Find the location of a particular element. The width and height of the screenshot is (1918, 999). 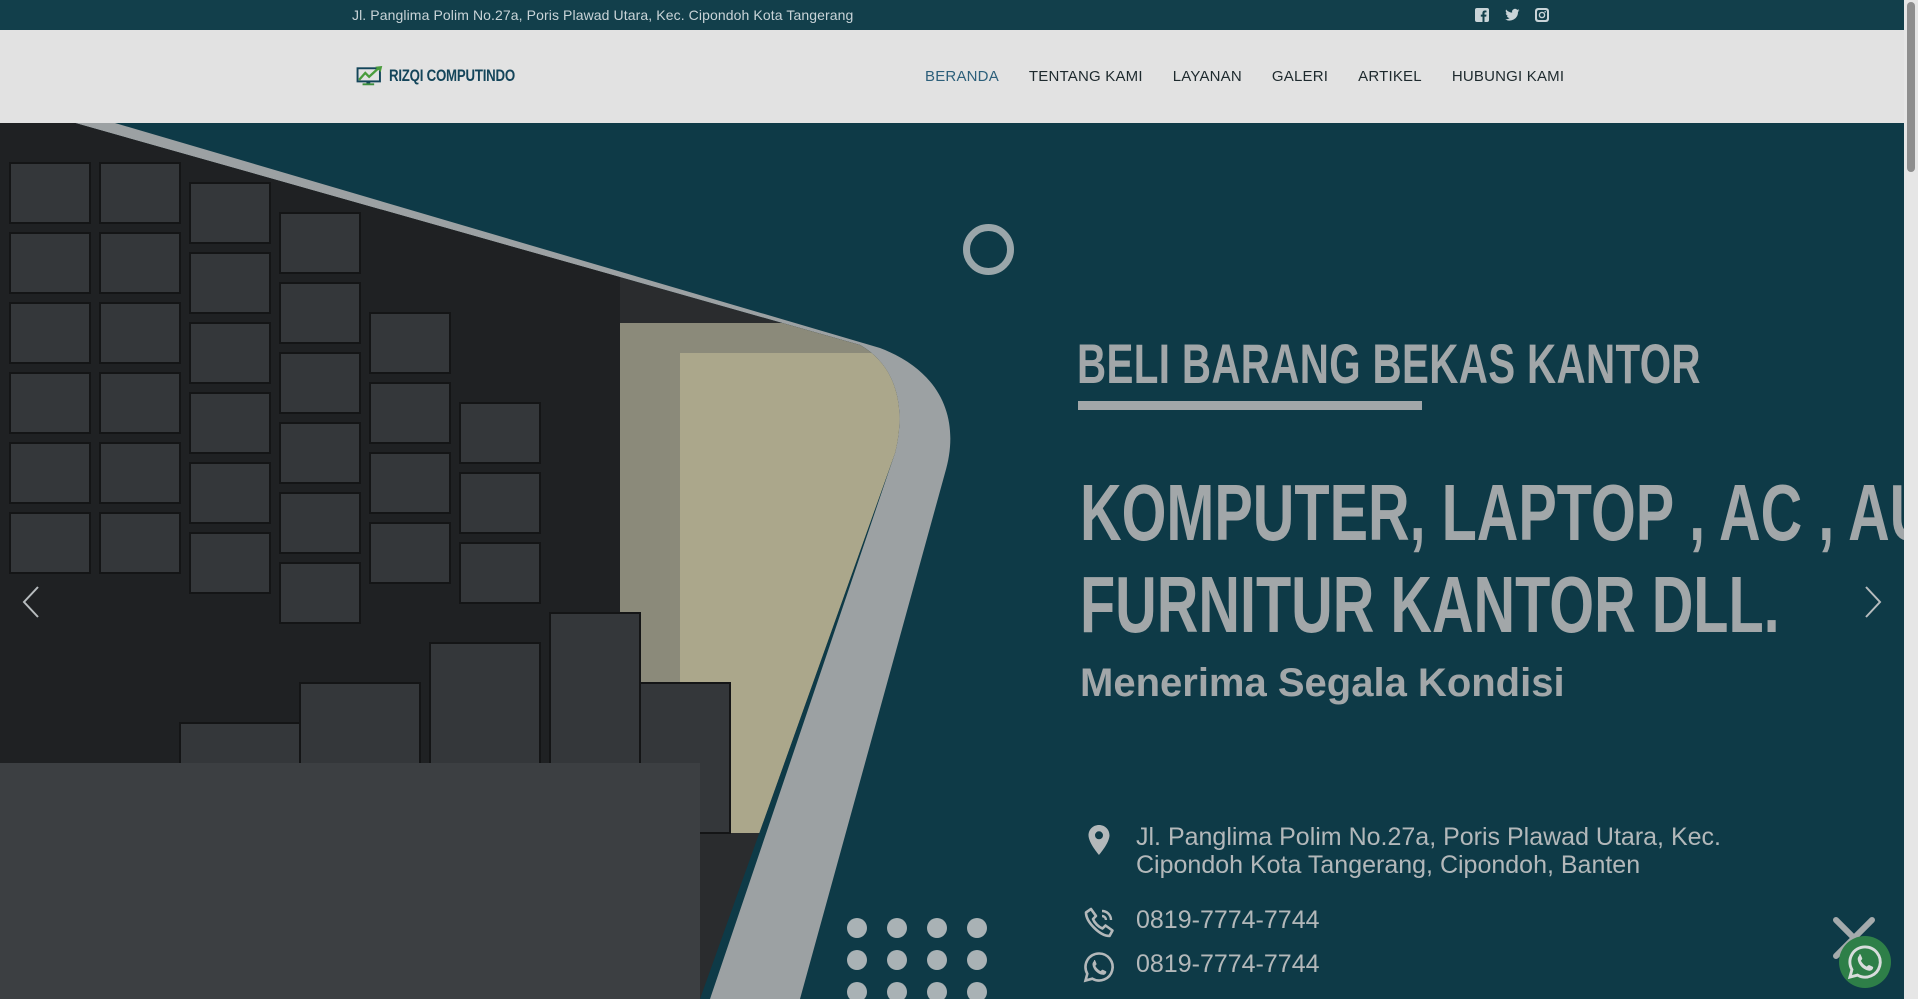

hero-kicker: BELI BARANG BEKAS KANTOR is located at coordinates (1389, 363).